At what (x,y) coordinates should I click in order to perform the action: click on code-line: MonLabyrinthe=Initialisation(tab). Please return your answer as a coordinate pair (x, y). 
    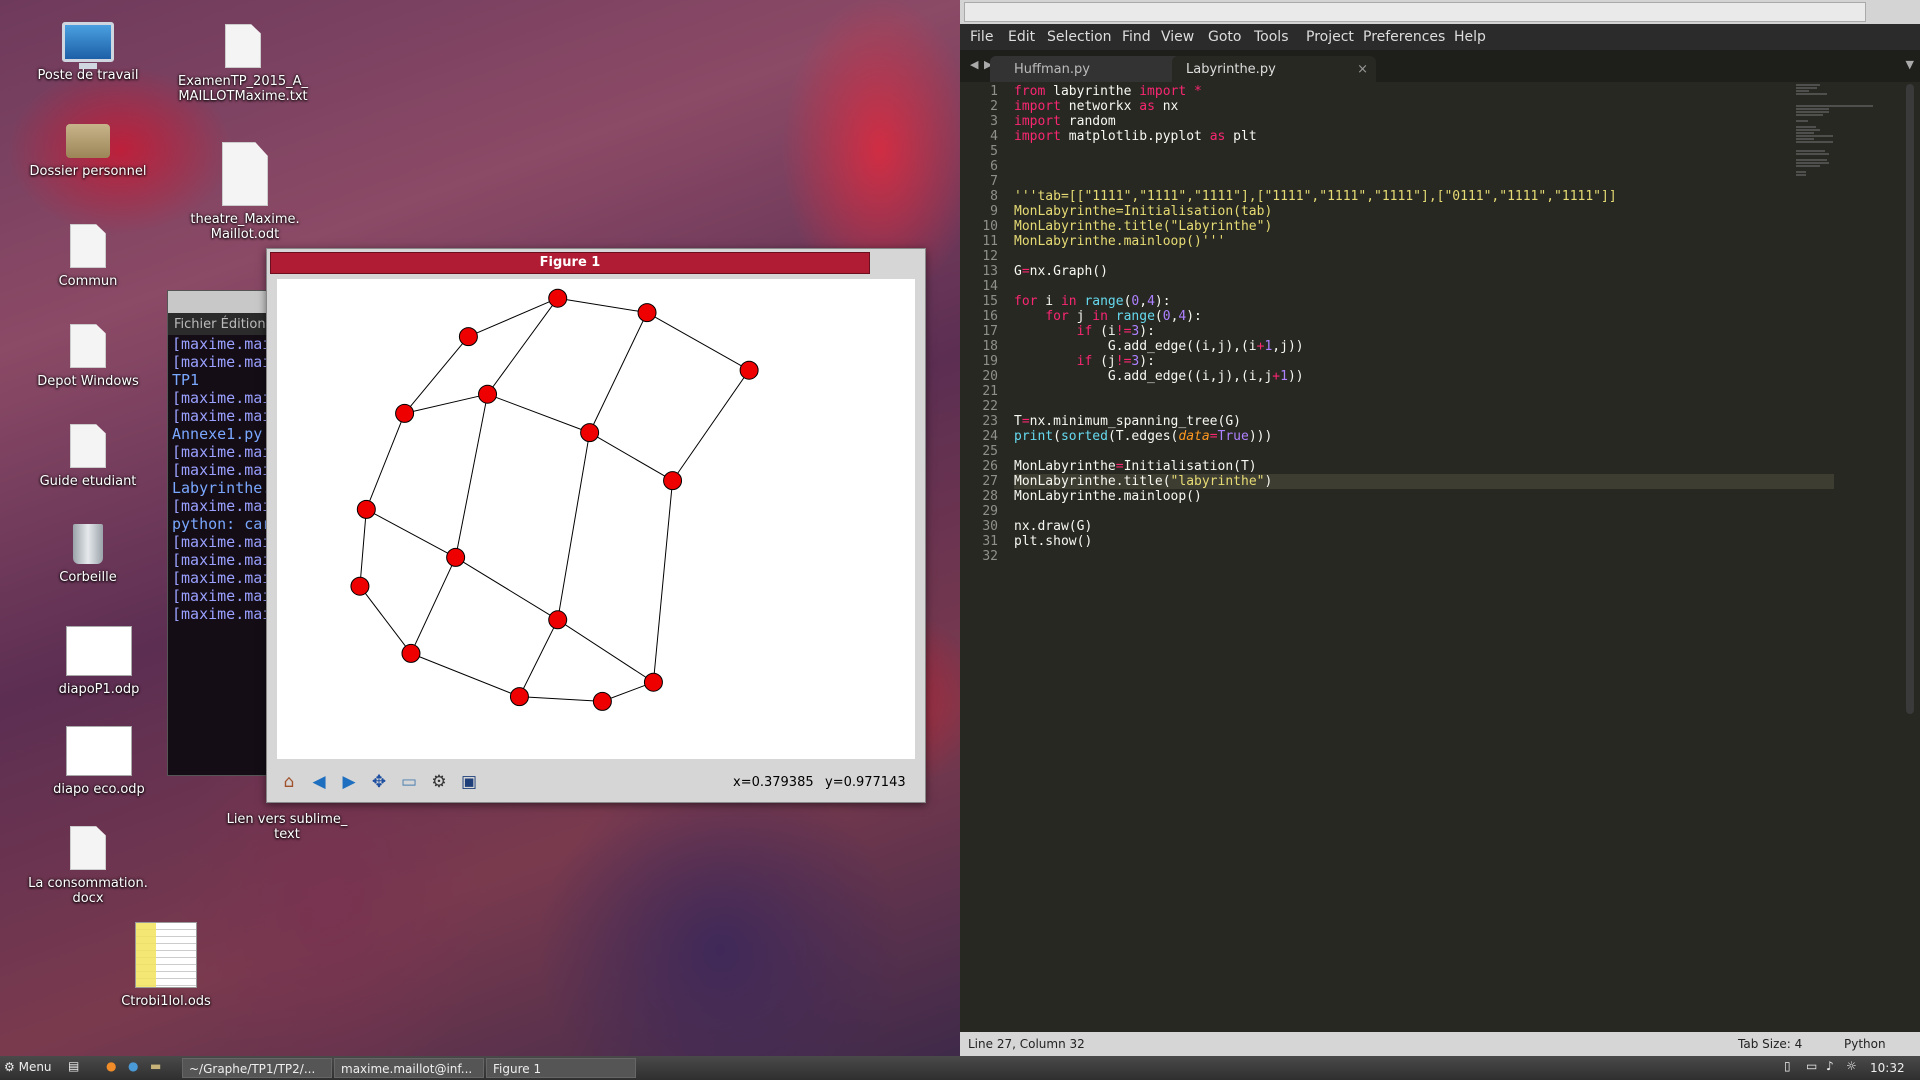
    Looking at the image, I should click on (1424, 211).